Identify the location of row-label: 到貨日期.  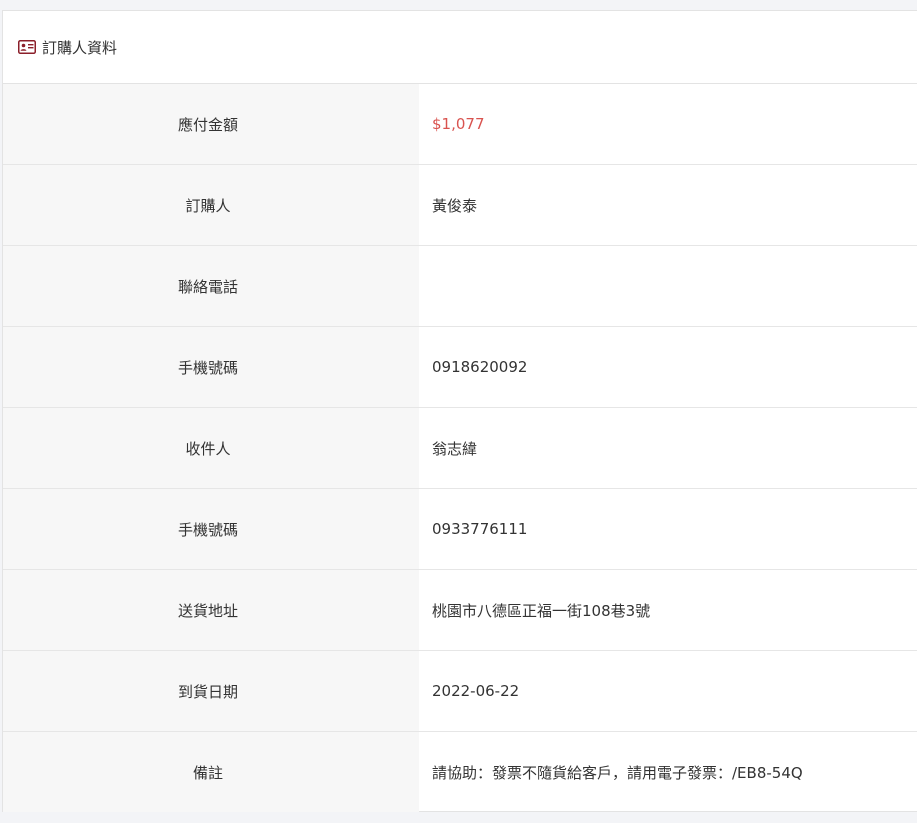
(211, 691).